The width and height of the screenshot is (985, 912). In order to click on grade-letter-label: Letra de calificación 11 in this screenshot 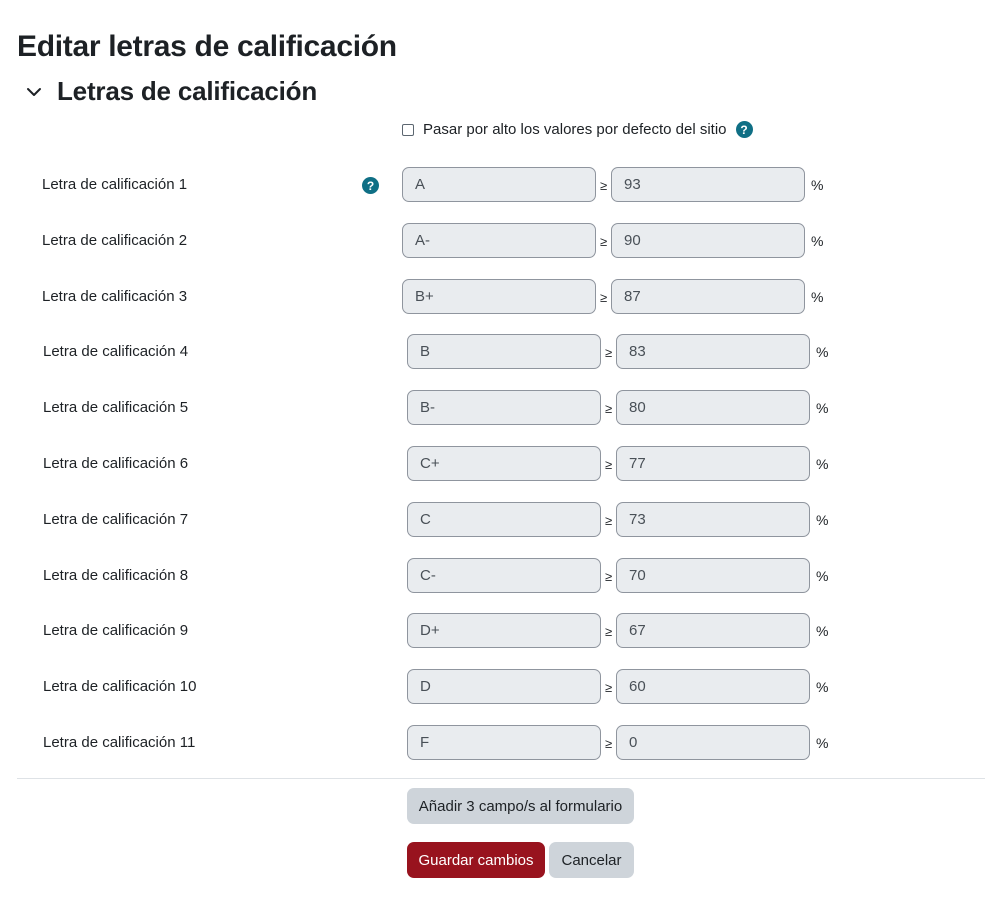, I will do `click(119, 742)`.